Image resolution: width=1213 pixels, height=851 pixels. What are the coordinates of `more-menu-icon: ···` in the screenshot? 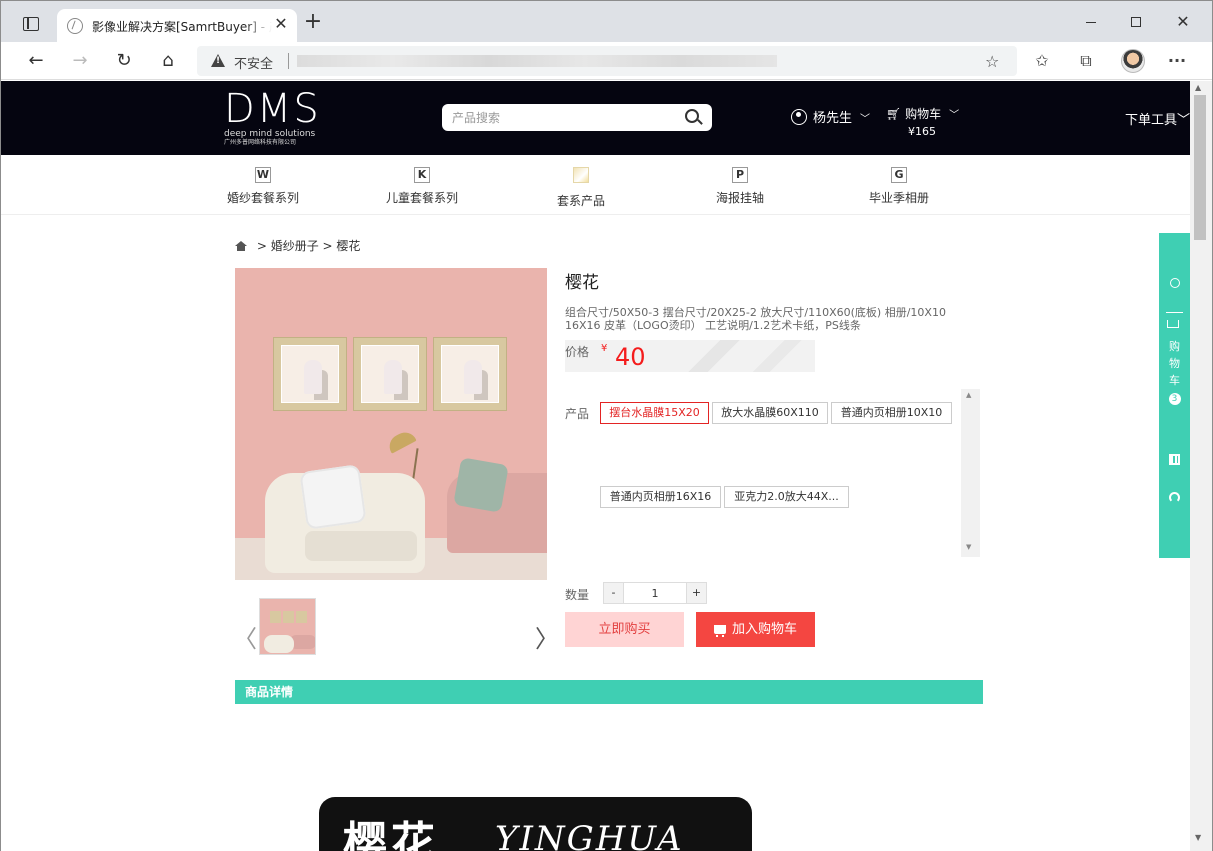 It's located at (1177, 61).